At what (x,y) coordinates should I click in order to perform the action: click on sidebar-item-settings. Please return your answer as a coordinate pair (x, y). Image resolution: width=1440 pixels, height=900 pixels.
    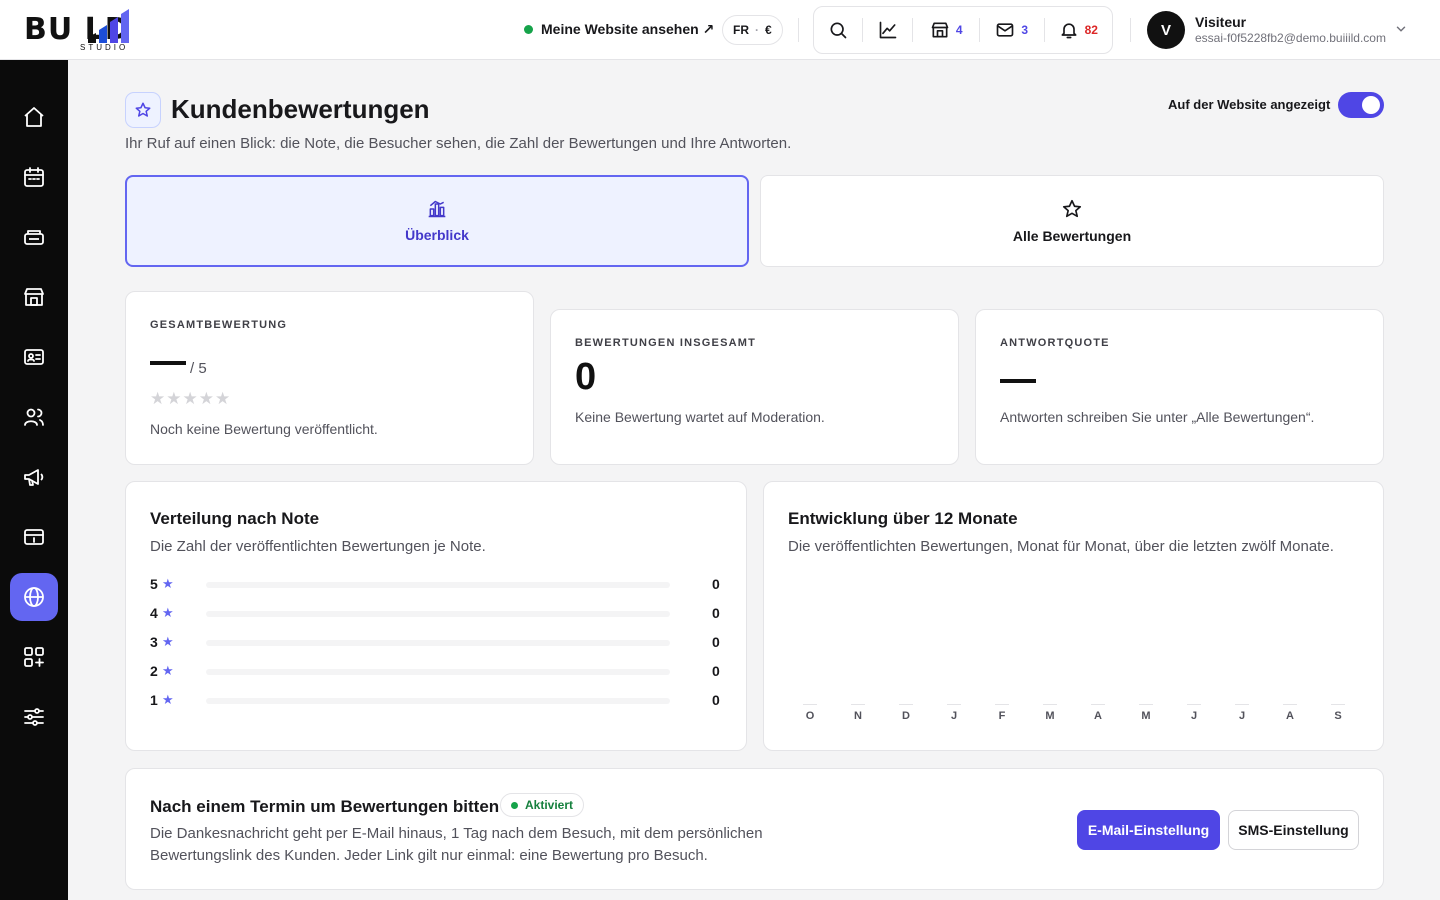
    Looking at the image, I should click on (34, 717).